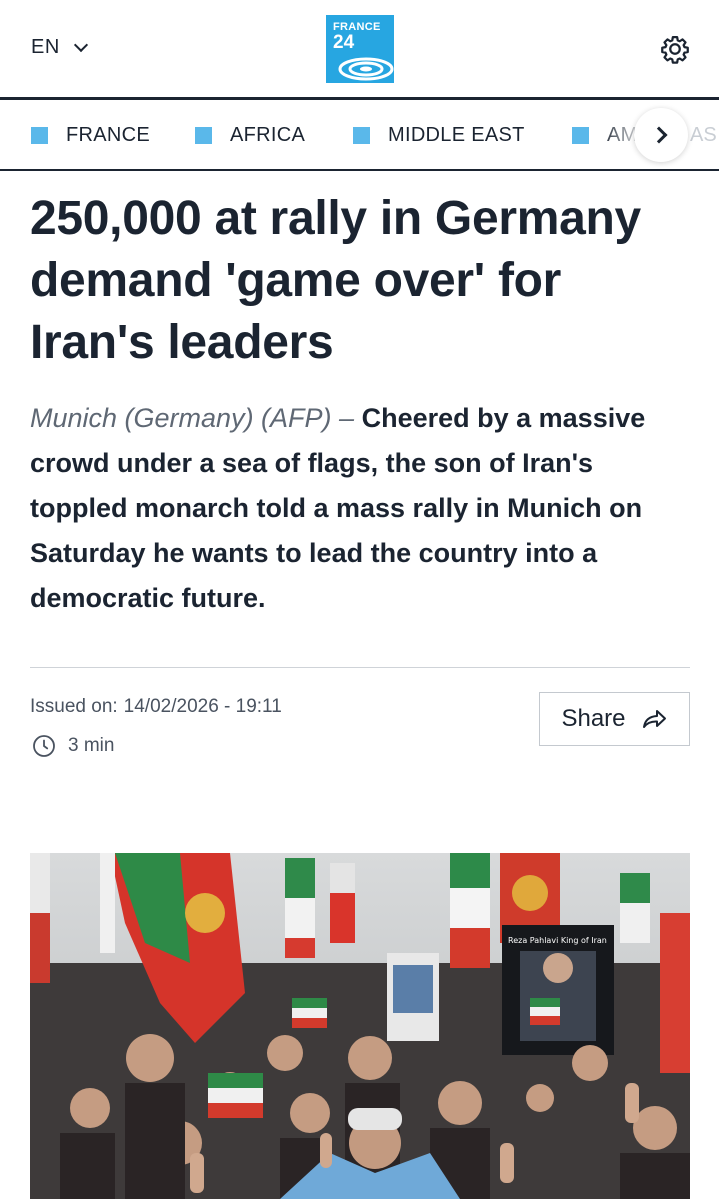  Describe the element at coordinates (91, 745) in the screenshot. I see `read-time-value: 3 min` at that location.